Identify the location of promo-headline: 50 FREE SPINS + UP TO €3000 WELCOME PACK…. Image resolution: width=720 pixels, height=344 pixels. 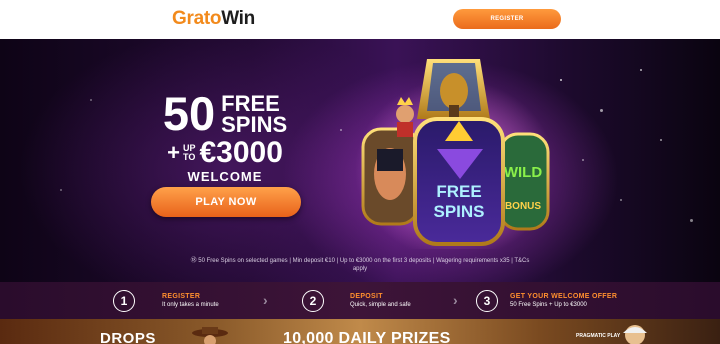
(225, 143).